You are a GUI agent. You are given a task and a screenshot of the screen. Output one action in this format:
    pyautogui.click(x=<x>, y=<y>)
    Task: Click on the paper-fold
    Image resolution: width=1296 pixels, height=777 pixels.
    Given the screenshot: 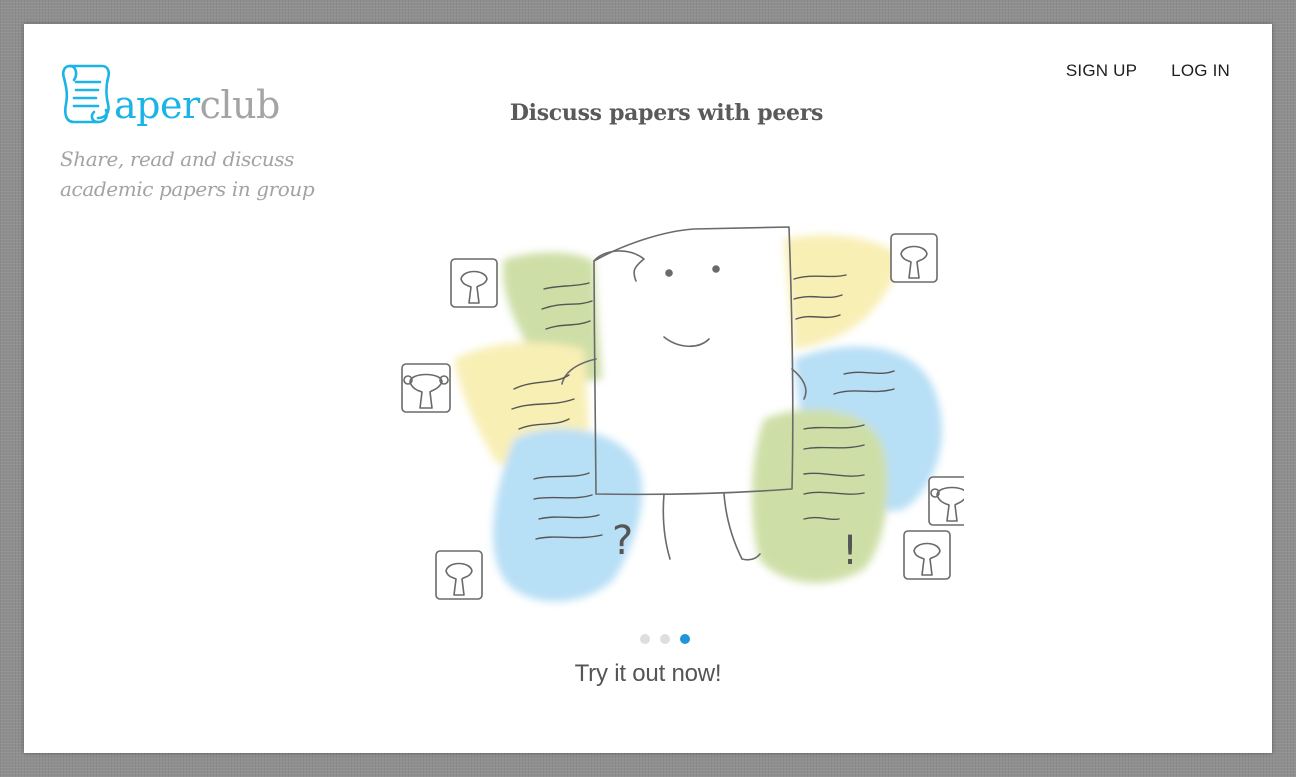 What is the action you would take?
    pyautogui.click(x=619, y=266)
    